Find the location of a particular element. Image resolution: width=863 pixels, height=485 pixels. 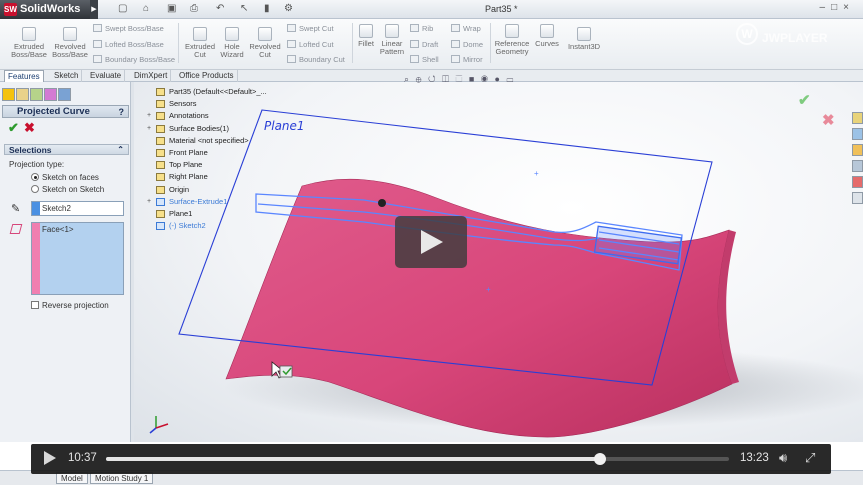

tree-item-right-plane: Right Plane is located at coordinates (205, 177).